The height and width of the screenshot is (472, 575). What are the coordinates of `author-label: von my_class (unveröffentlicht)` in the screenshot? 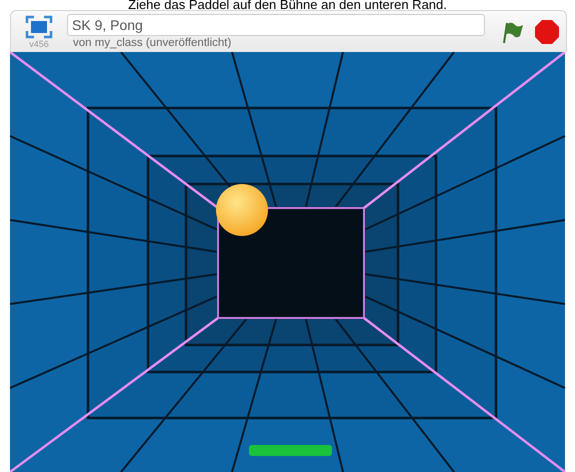 It's located at (152, 43).